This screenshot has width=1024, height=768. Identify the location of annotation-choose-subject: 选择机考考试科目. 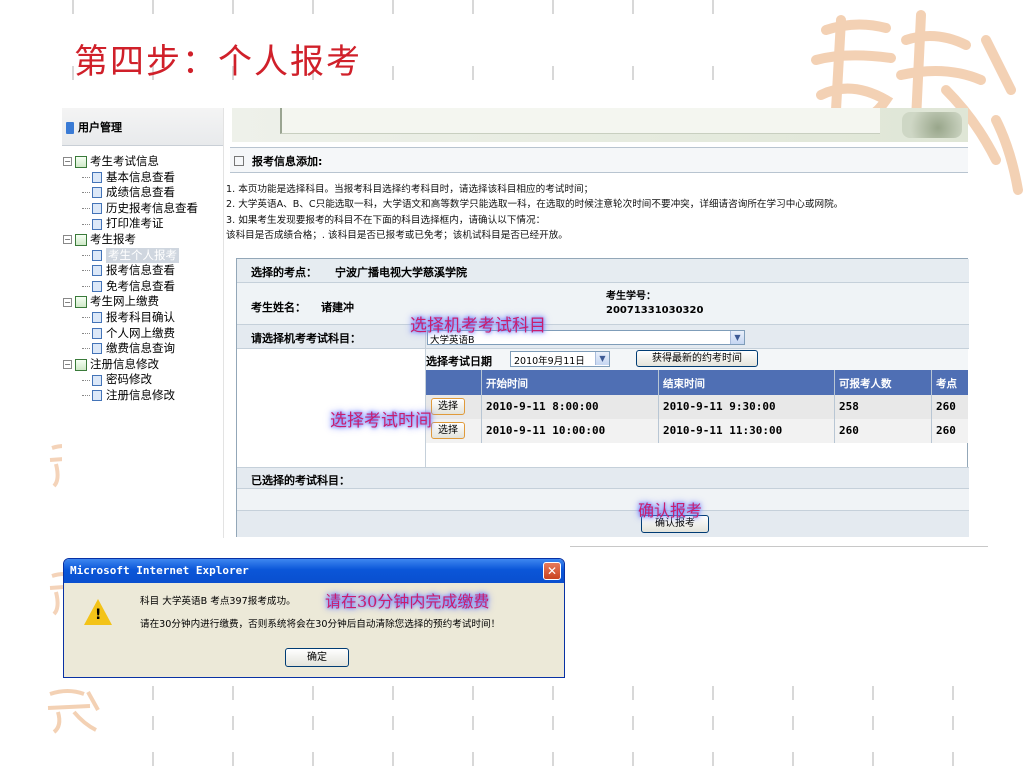
(478, 326).